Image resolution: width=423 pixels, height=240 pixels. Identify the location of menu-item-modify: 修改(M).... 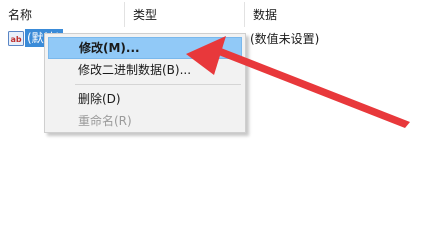
(145, 48).